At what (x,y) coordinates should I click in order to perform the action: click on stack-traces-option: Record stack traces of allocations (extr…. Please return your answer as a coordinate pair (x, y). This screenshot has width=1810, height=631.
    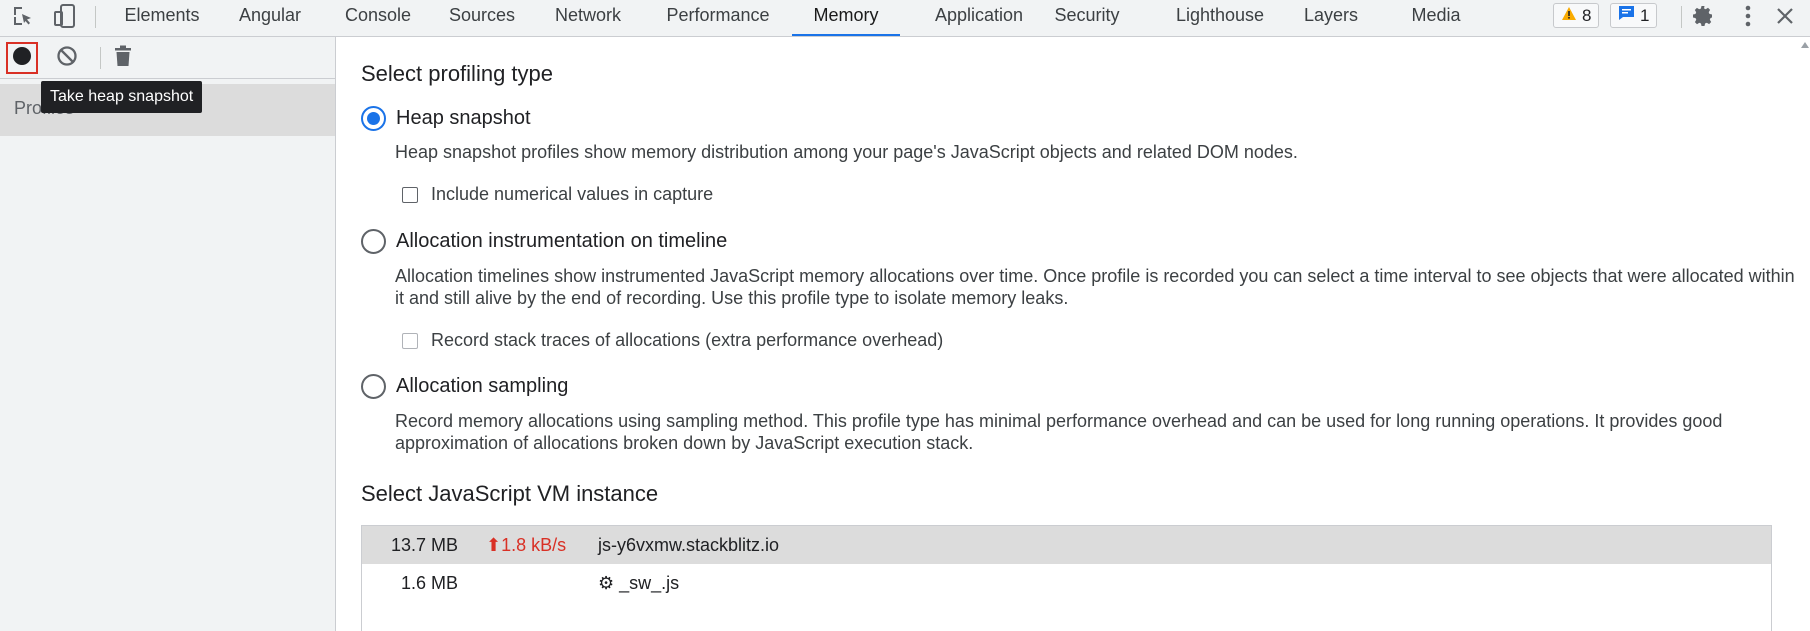
    Looking at the image, I should click on (672, 340).